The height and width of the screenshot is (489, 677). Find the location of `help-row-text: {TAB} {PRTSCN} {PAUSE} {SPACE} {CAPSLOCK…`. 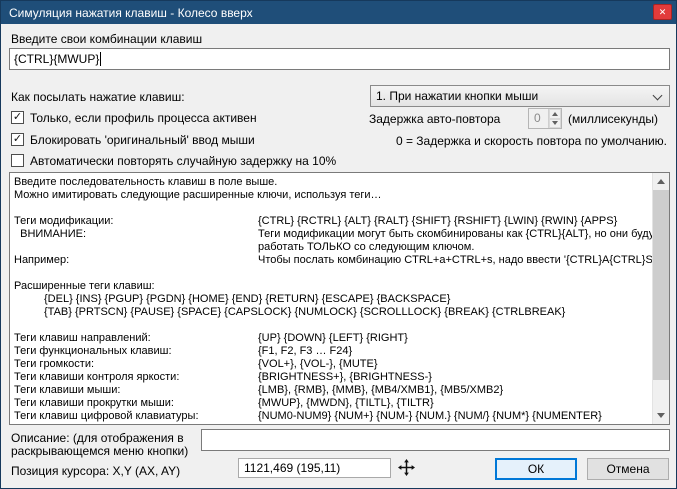

help-row-text: {TAB} {PRTSCN} {PAUSE} {SPACE} {CAPSLOCK… is located at coordinates (305, 312).